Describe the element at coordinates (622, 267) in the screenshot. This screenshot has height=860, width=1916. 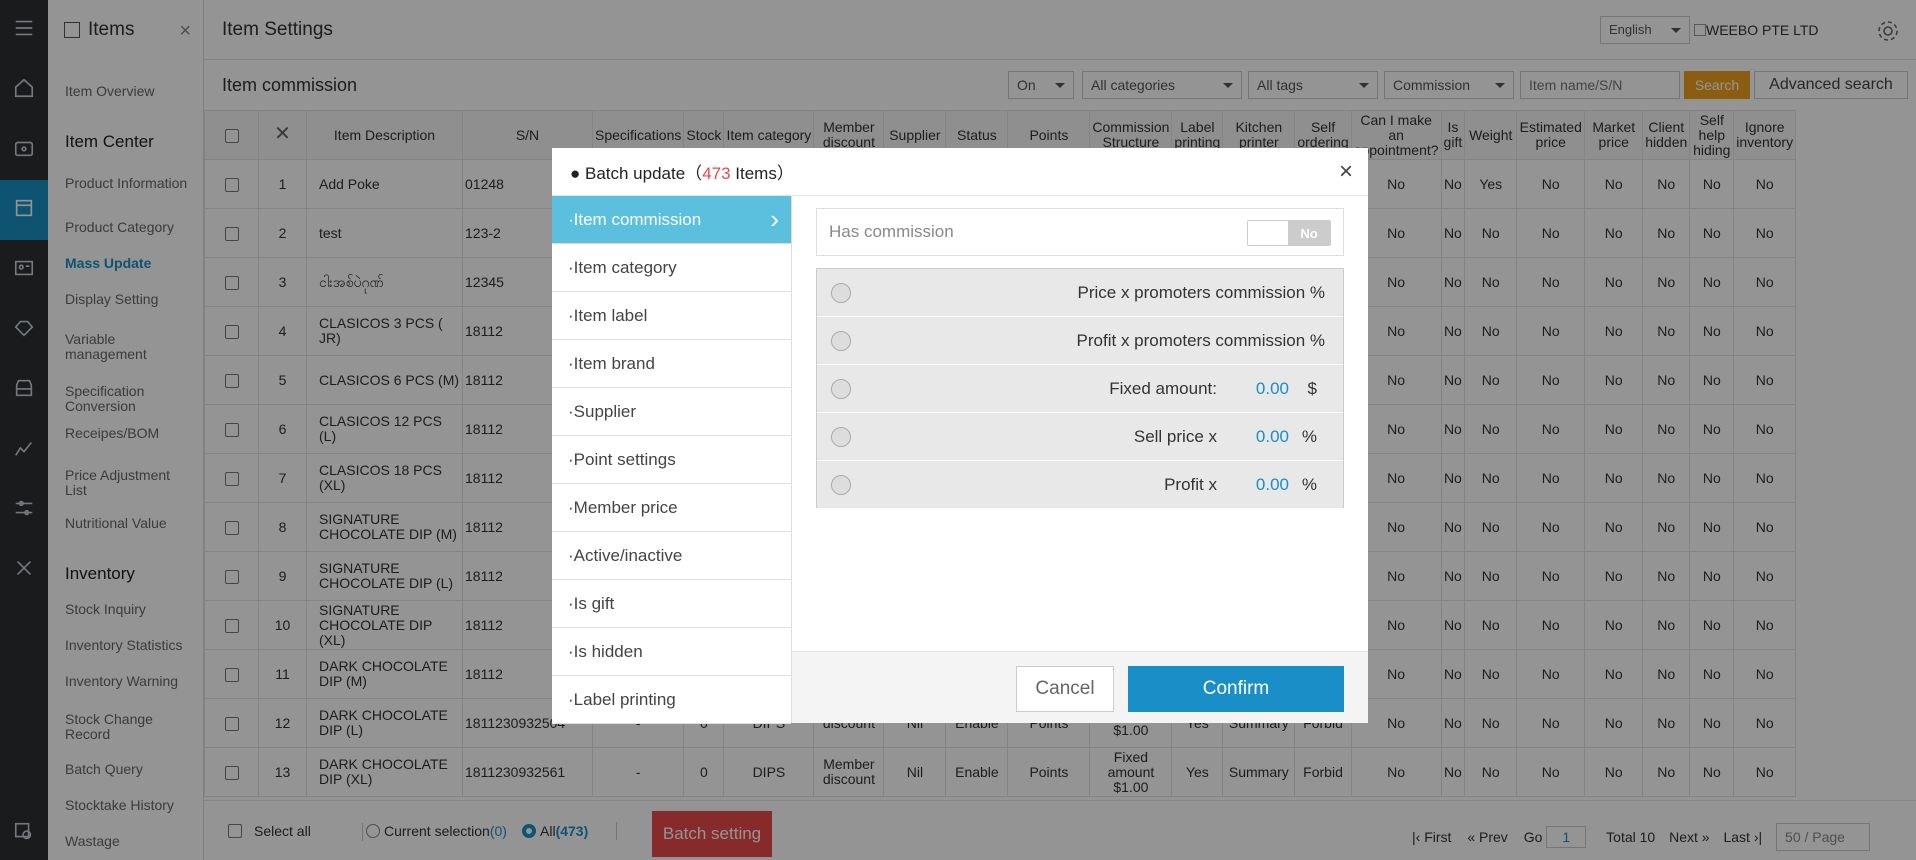
I see `nav-item-label: ·Item category` at that location.